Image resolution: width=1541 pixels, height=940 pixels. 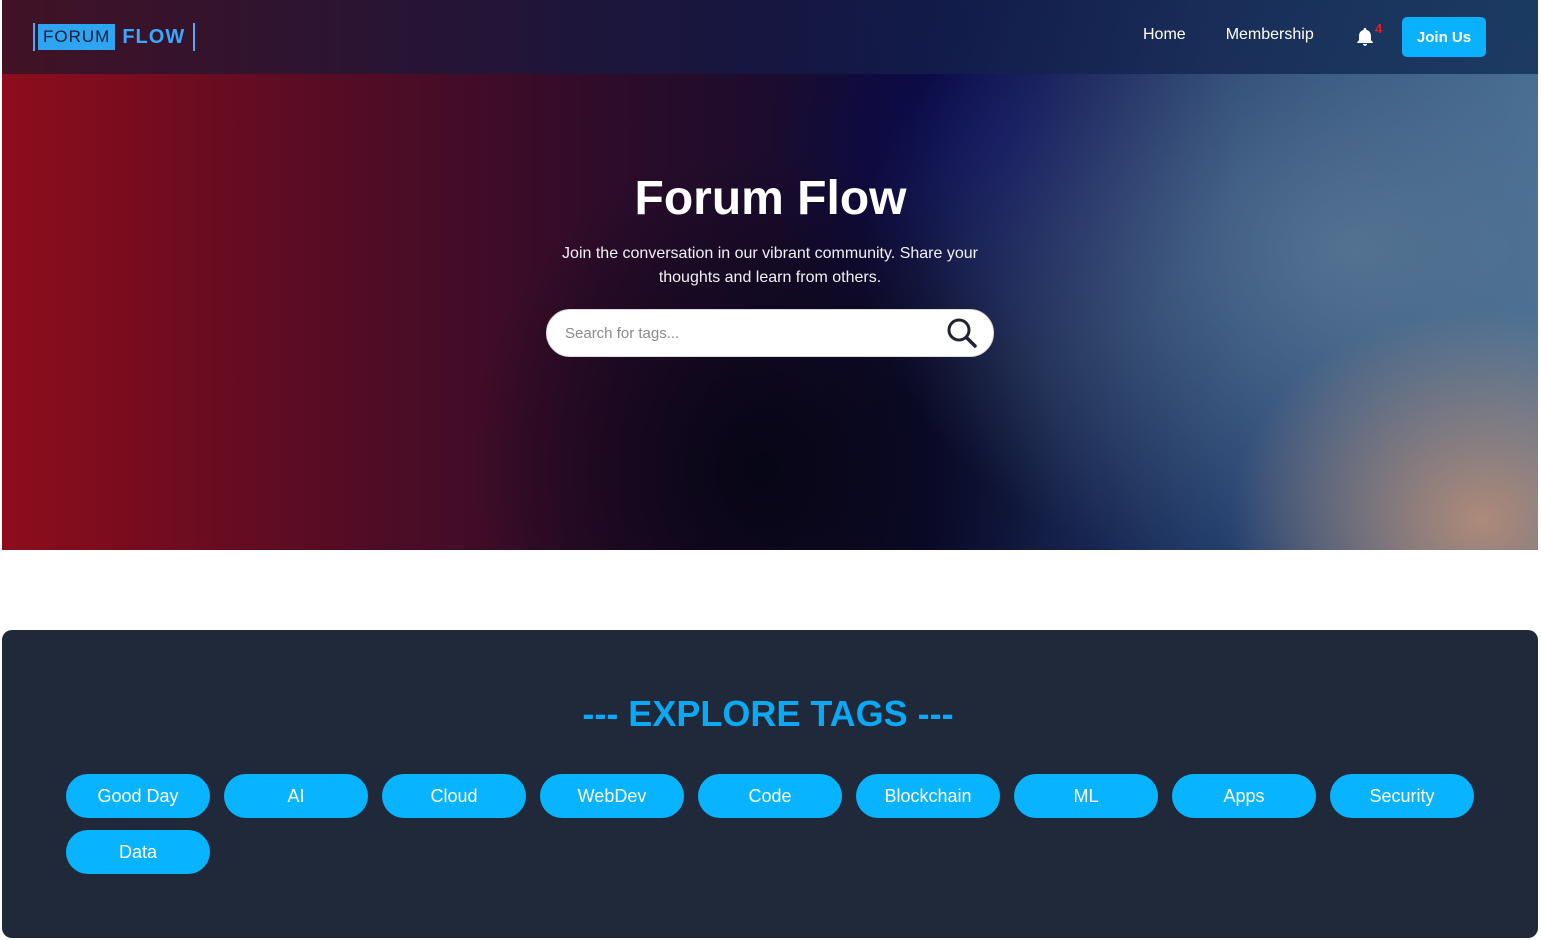 I want to click on site-logo: FORUM FLOW, so click(x=114, y=37).